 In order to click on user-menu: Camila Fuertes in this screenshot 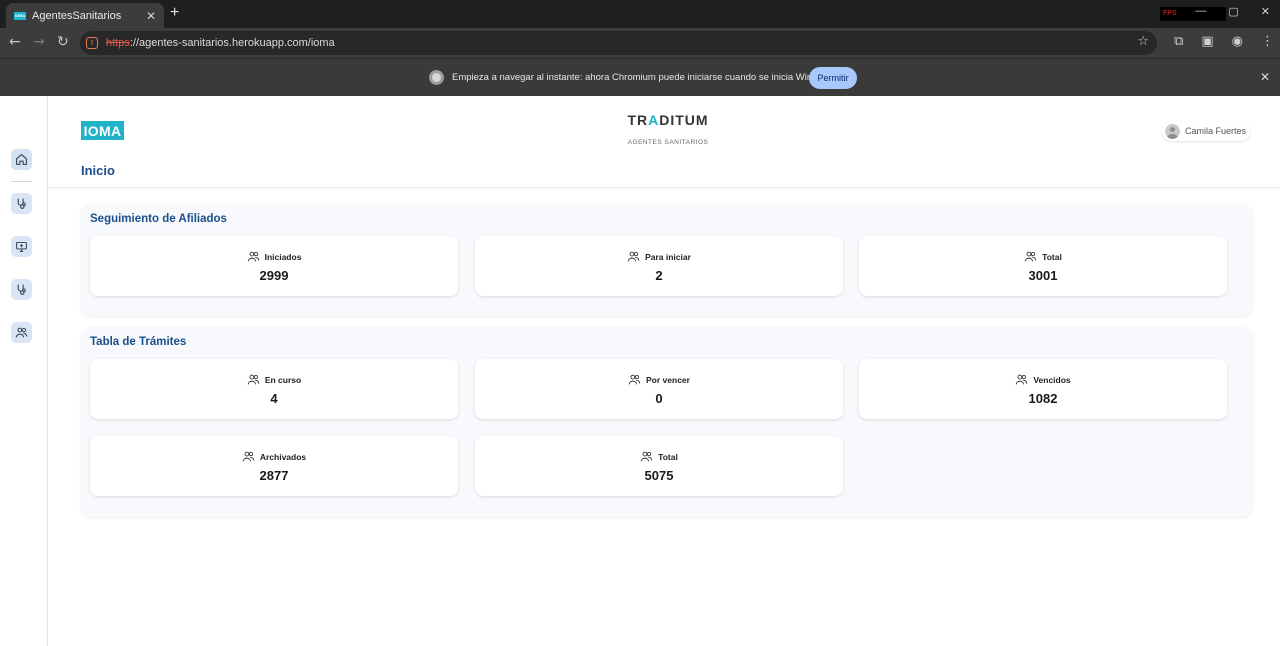, I will do `click(1206, 131)`.